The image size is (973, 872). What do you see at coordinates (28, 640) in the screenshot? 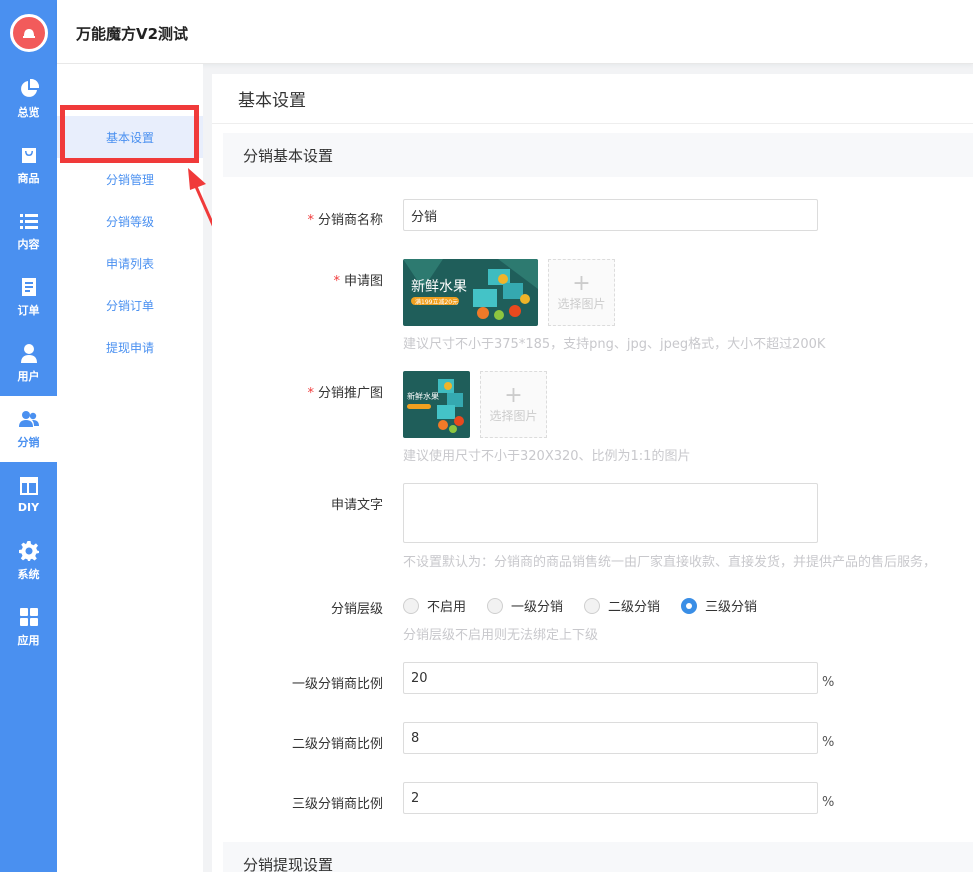
I see `nav-label: 应用` at bounding box center [28, 640].